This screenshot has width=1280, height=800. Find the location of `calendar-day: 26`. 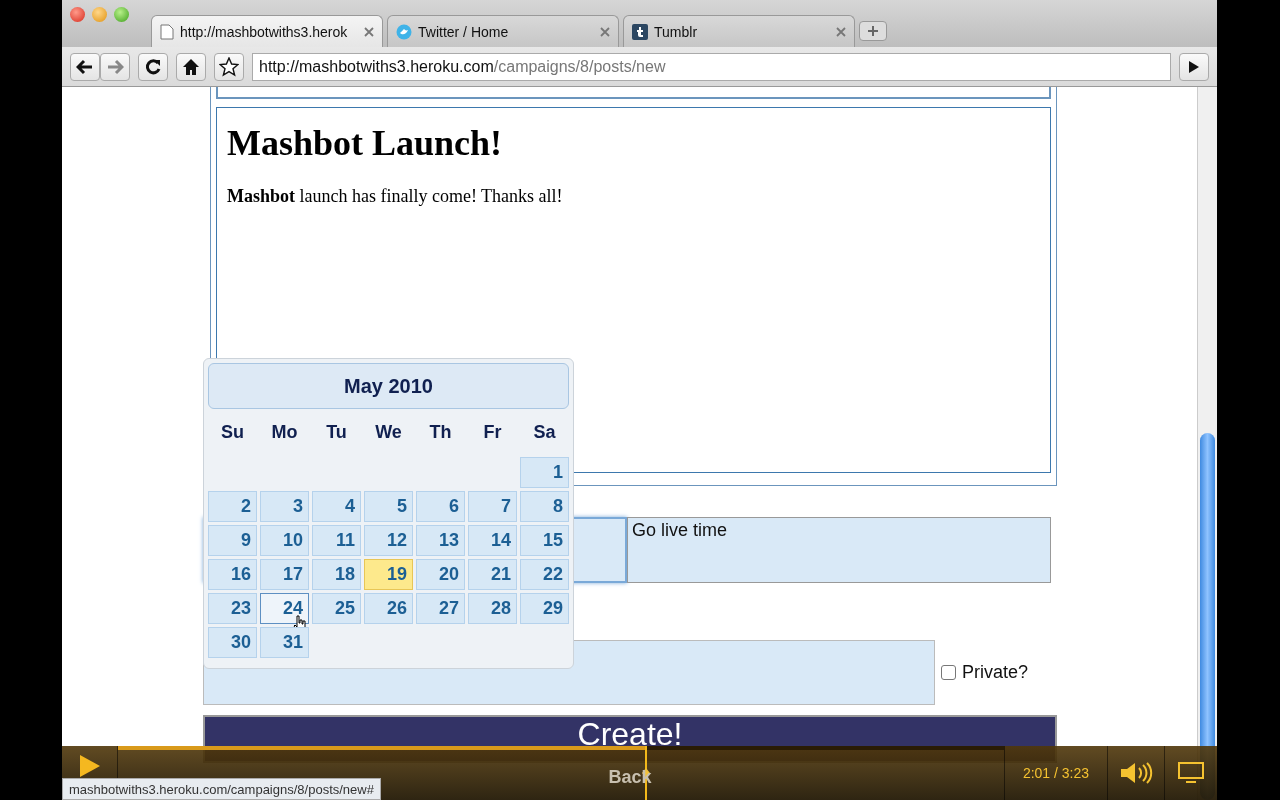

calendar-day: 26 is located at coordinates (388, 608).